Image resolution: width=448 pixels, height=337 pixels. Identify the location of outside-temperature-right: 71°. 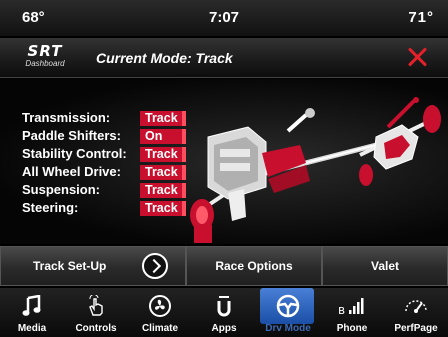
(421, 17).